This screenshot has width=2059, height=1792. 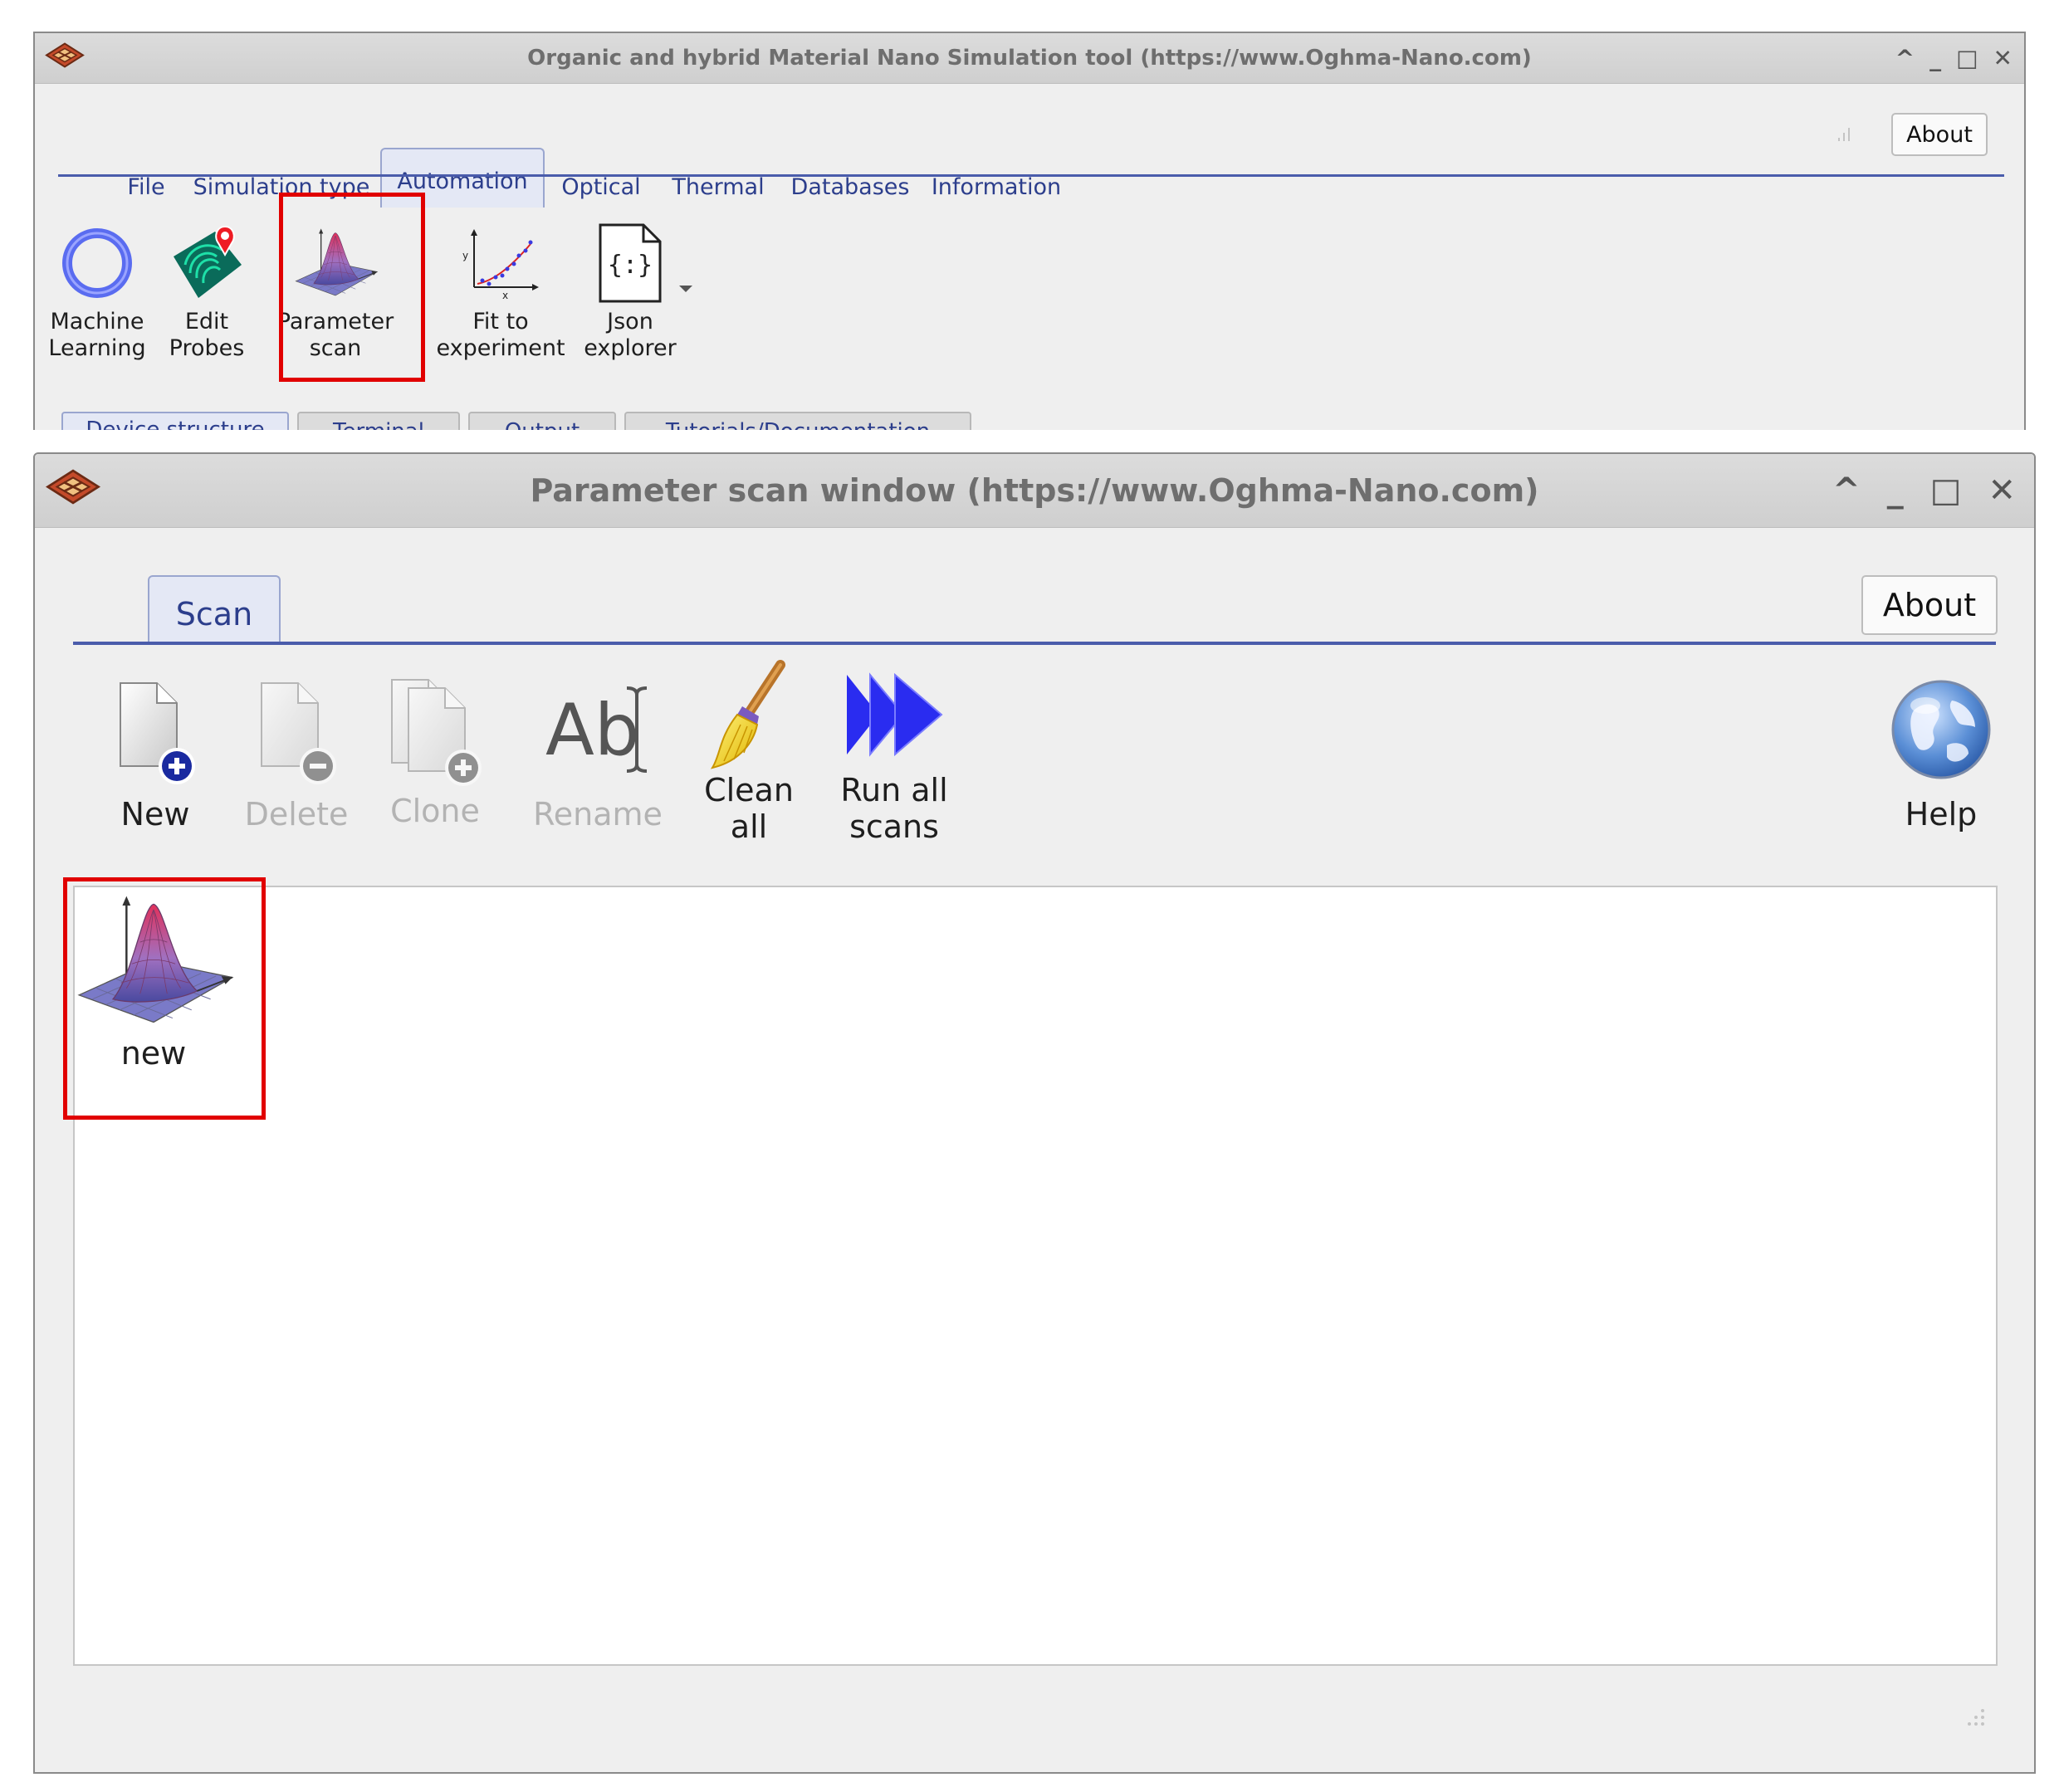 I want to click on delete-scan-button: Delete, so click(x=296, y=752).